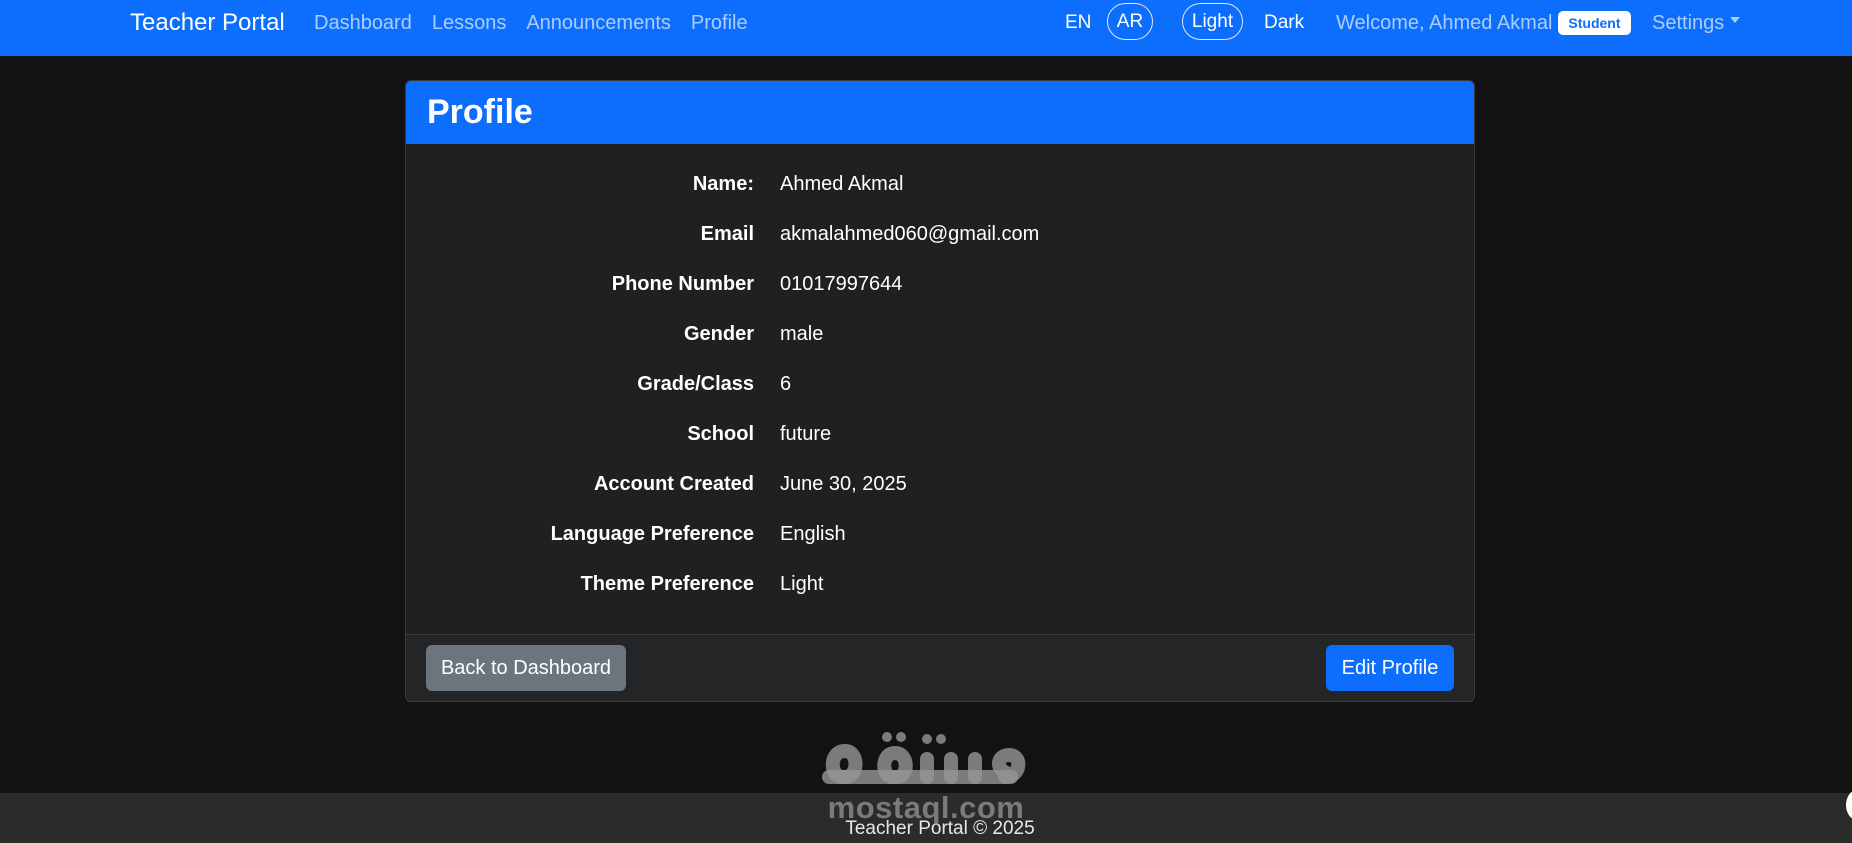 The height and width of the screenshot is (843, 1852). I want to click on field-label: Email, so click(727, 234).